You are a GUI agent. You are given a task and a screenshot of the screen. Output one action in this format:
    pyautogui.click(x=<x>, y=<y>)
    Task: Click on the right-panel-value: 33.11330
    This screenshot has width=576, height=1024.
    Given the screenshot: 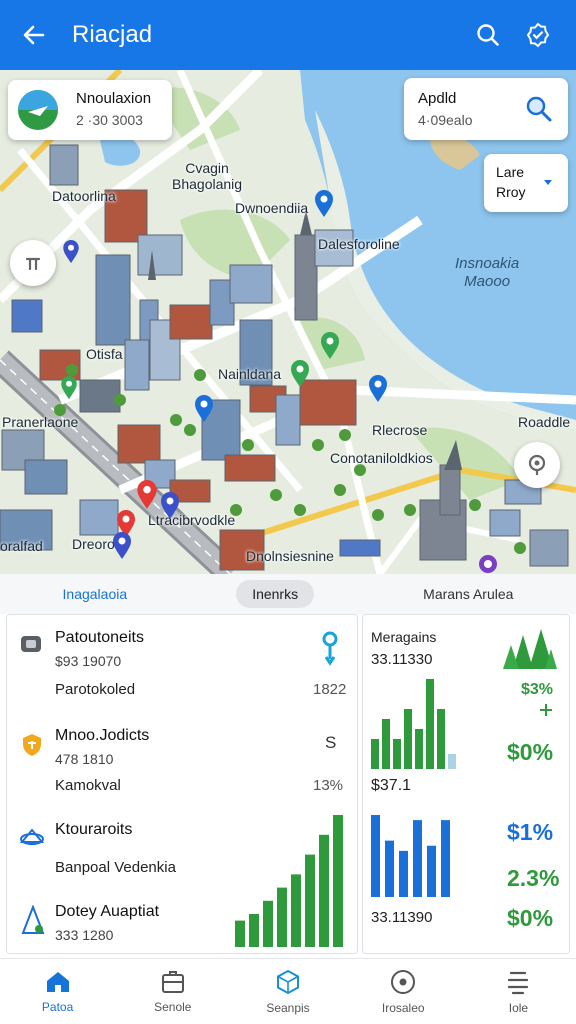 What is the action you would take?
    pyautogui.click(x=402, y=659)
    